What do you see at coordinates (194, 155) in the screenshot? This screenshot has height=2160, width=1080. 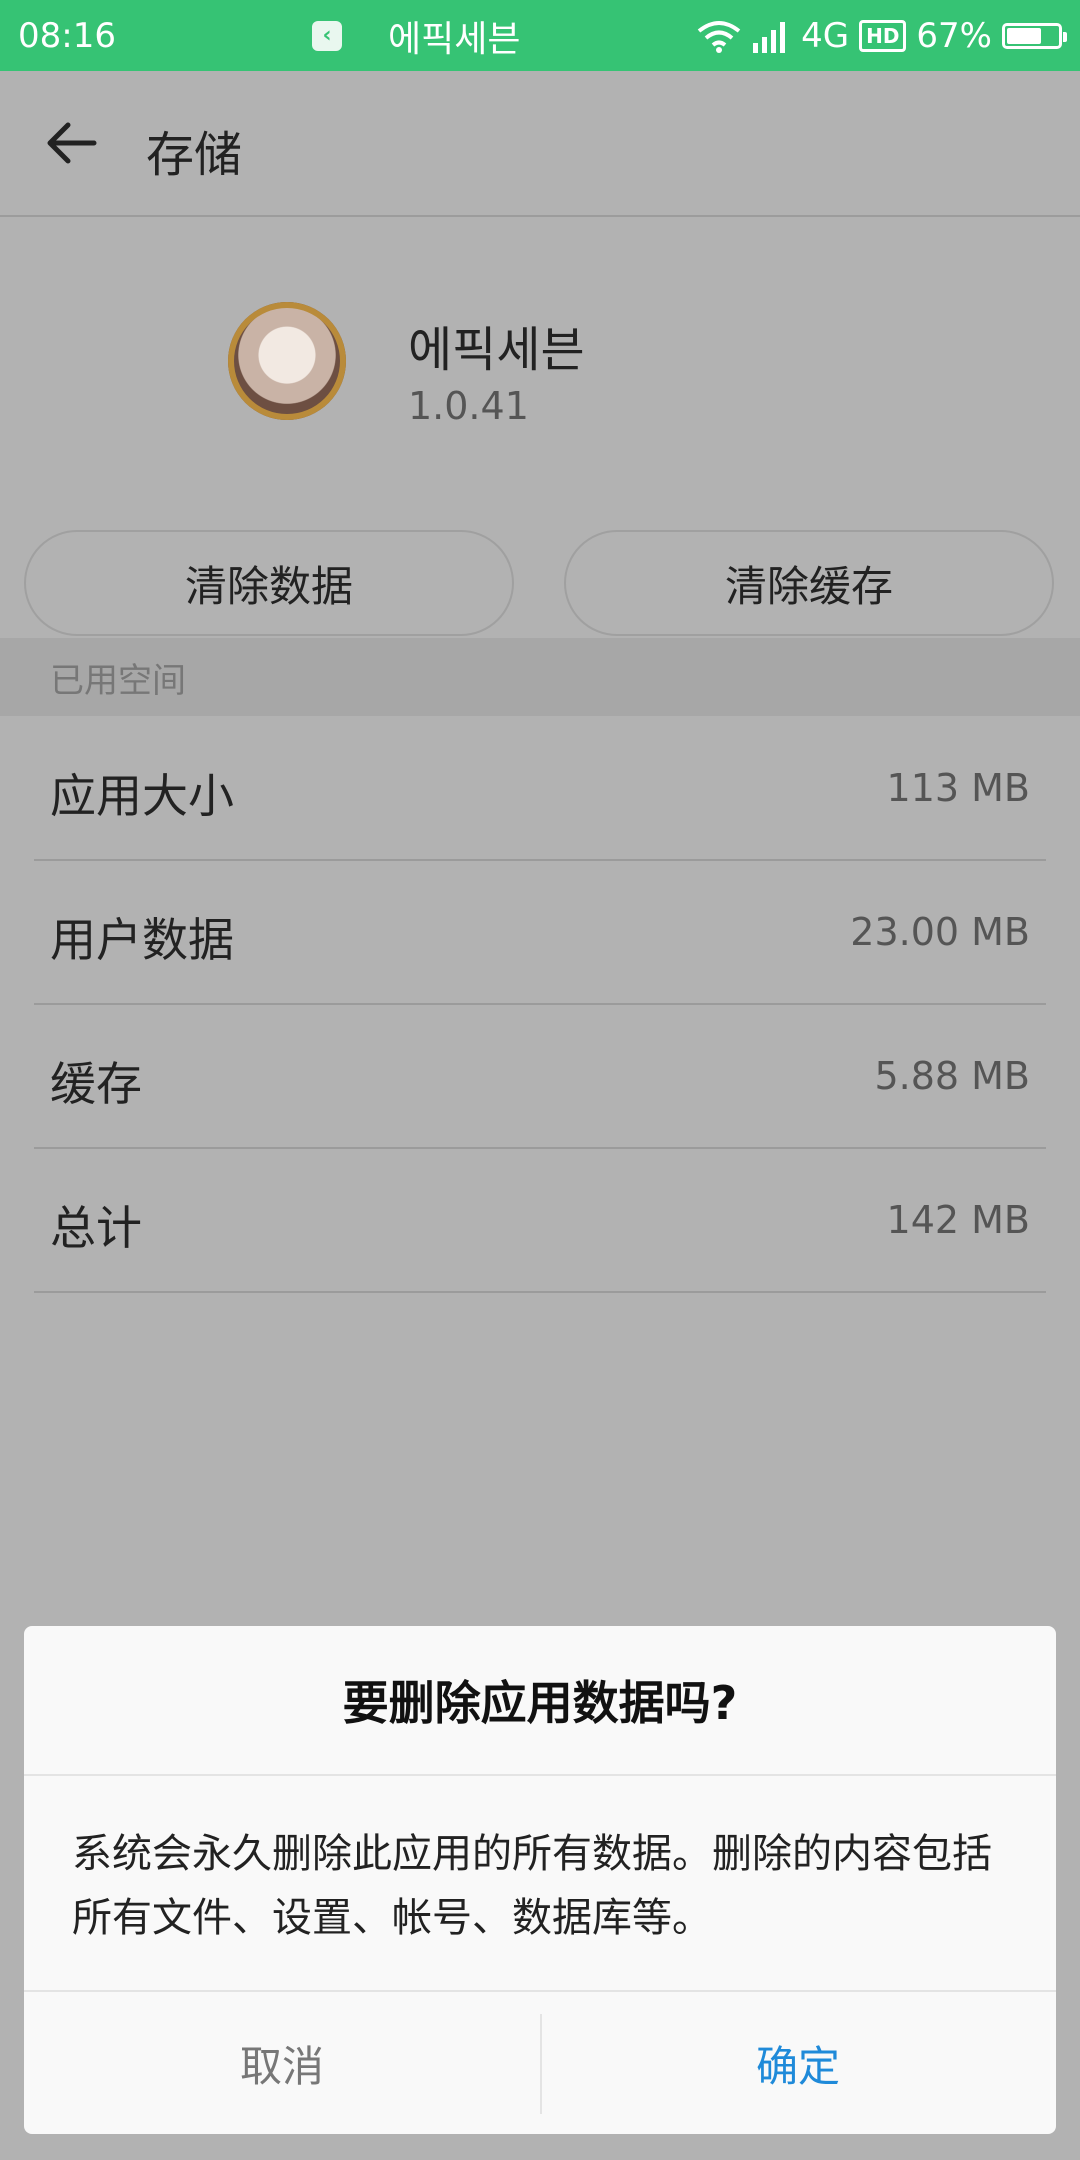 I see `page-title: 存储` at bounding box center [194, 155].